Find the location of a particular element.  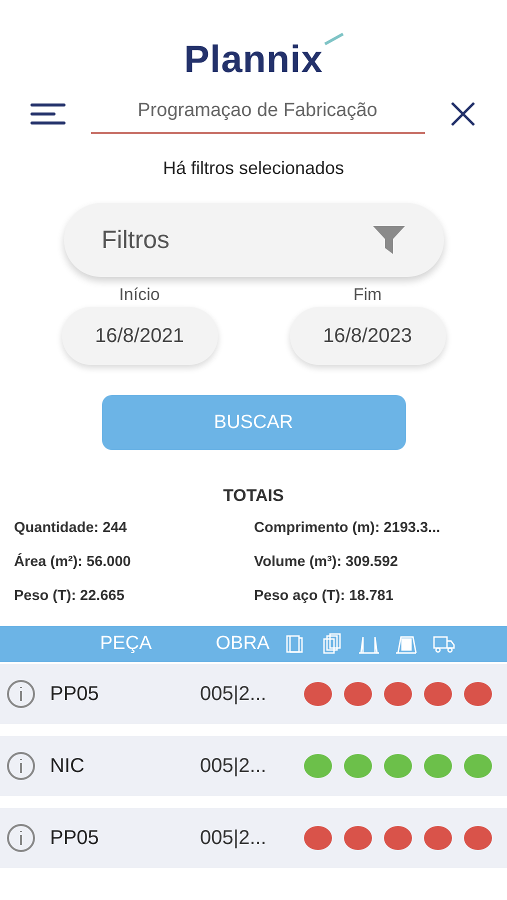

date-field: 16/8/2021 is located at coordinates (140, 336).